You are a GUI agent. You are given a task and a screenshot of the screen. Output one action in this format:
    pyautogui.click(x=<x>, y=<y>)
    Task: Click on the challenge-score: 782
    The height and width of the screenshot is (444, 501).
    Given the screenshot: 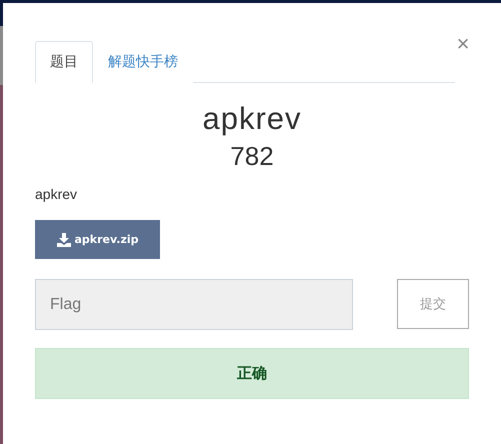 What is the action you would take?
    pyautogui.click(x=252, y=156)
    